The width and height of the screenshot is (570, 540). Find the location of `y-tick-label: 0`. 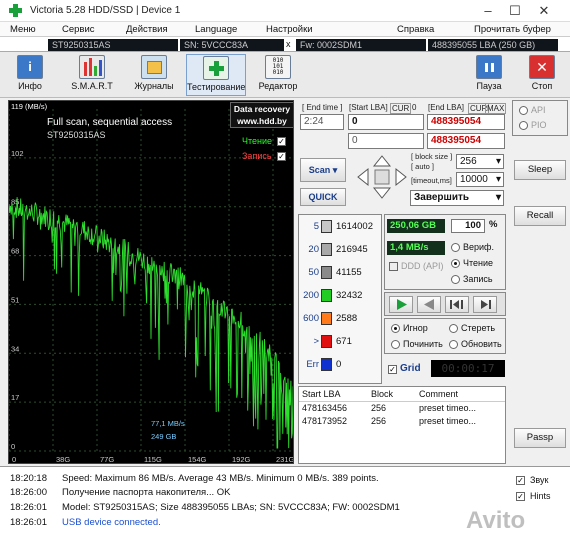

y-tick-label: 0 is located at coordinates (13, 446).